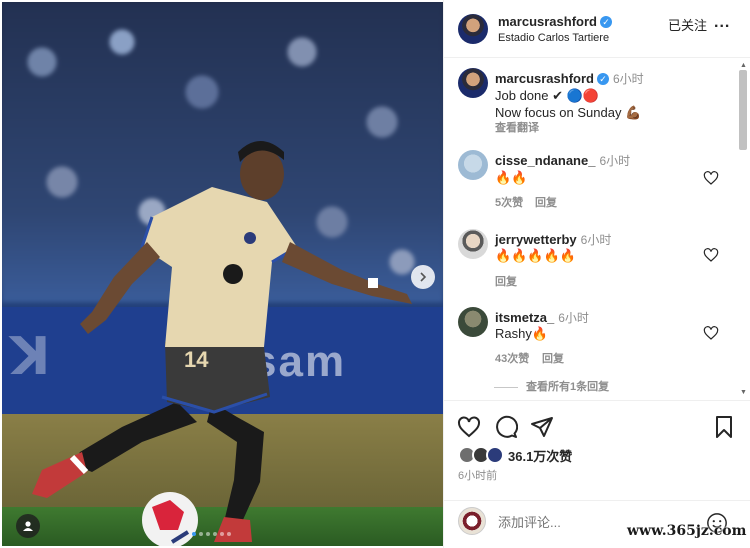 Image resolution: width=750 pixels, height=548 pixels. What do you see at coordinates (553, 38) in the screenshot?
I see `post-location: Estadio Carlos Tartiere` at bounding box center [553, 38].